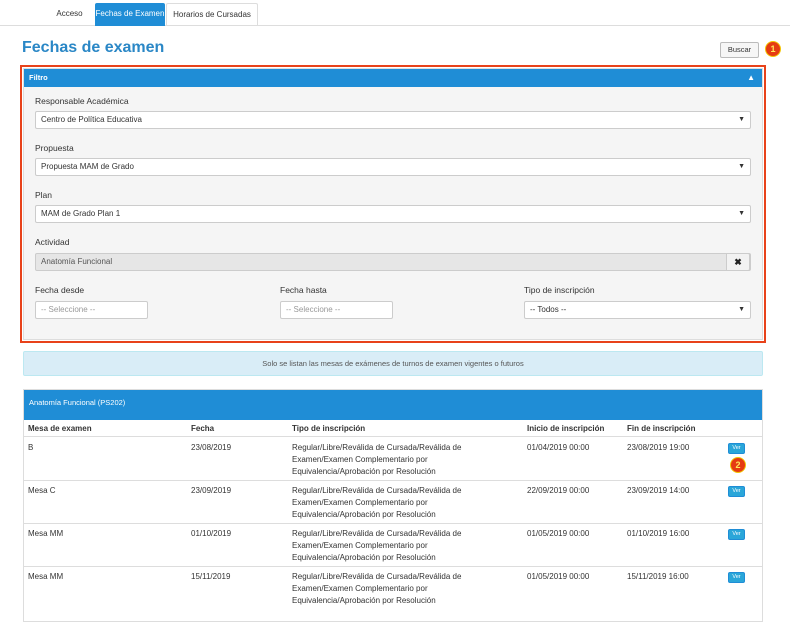 The height and width of the screenshot is (633, 790). I want to click on plan-label: Plan, so click(44, 195).